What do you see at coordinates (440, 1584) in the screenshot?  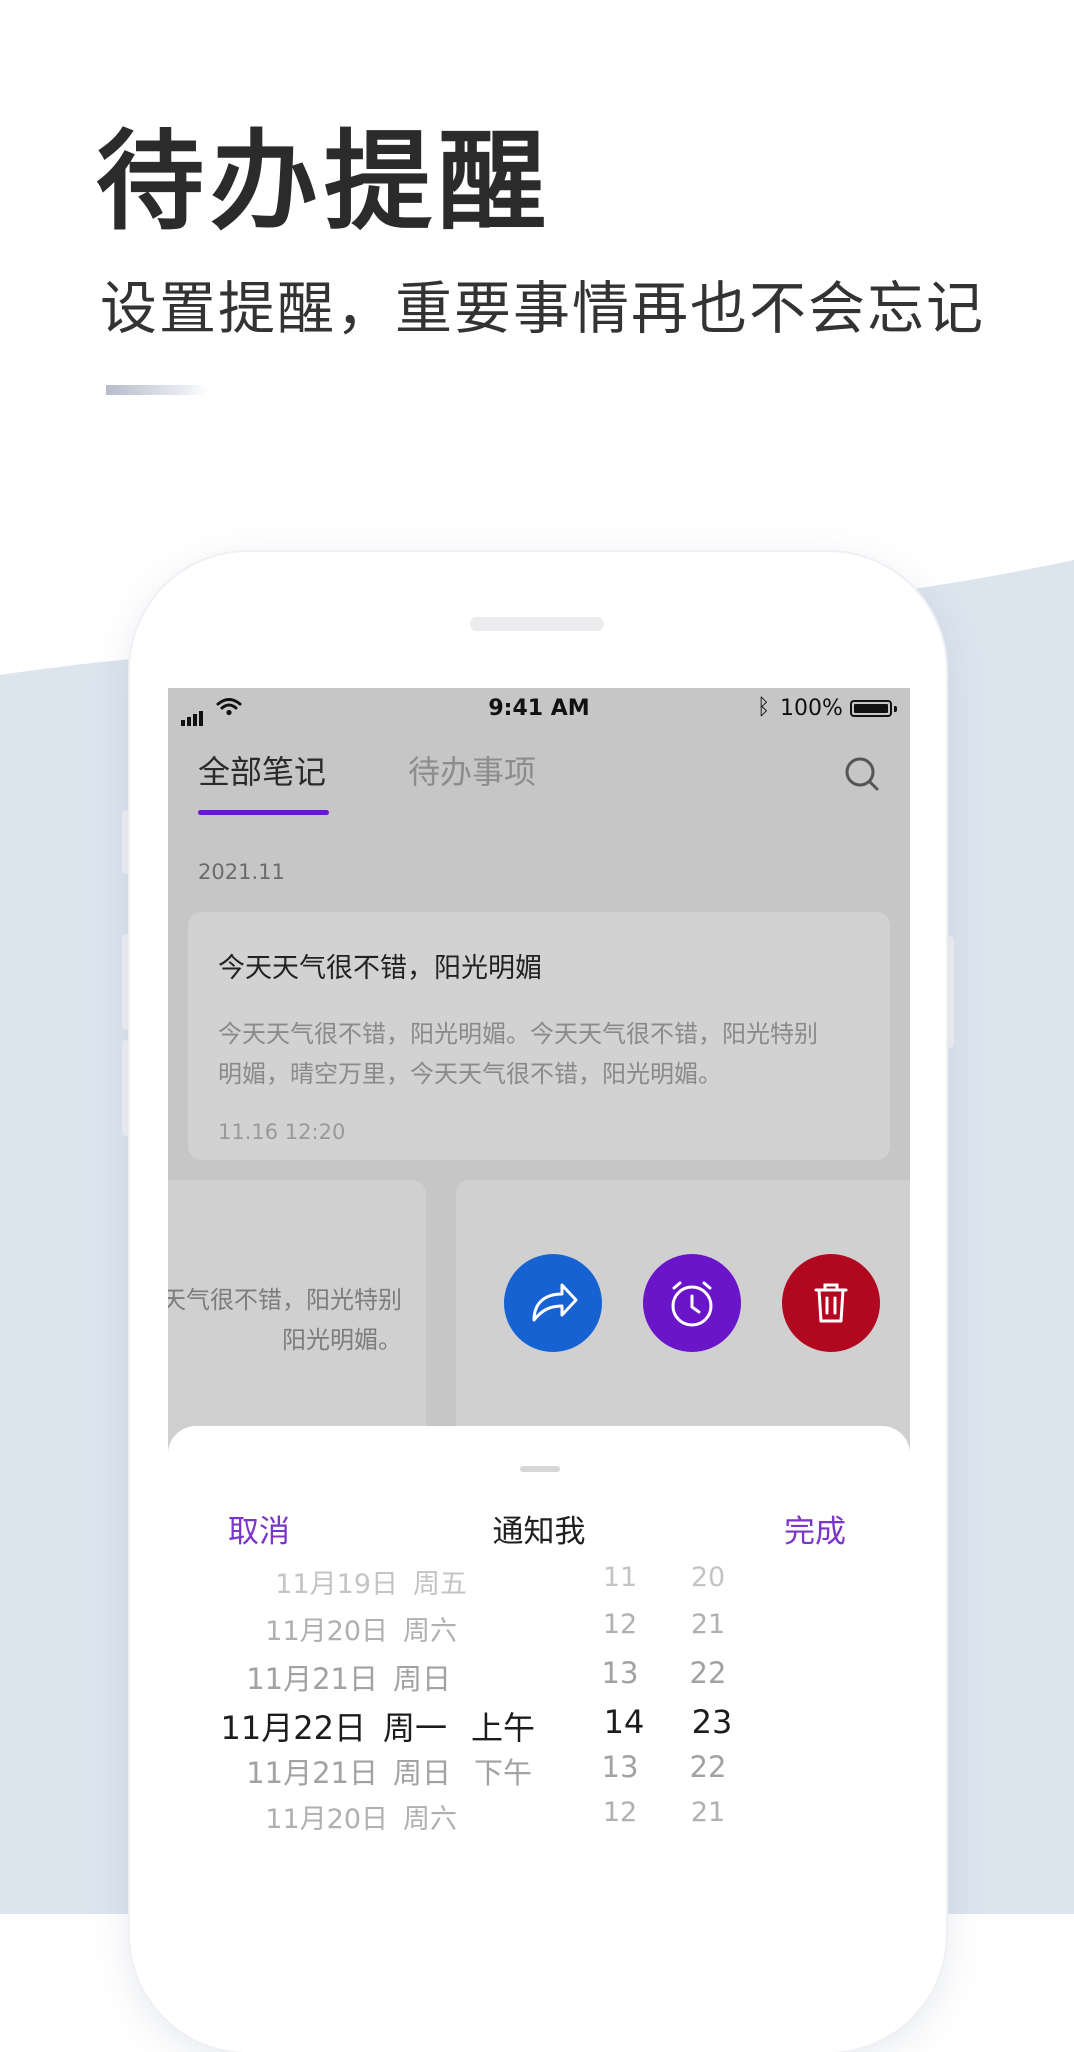 I see `picker-weekday: 周五` at bounding box center [440, 1584].